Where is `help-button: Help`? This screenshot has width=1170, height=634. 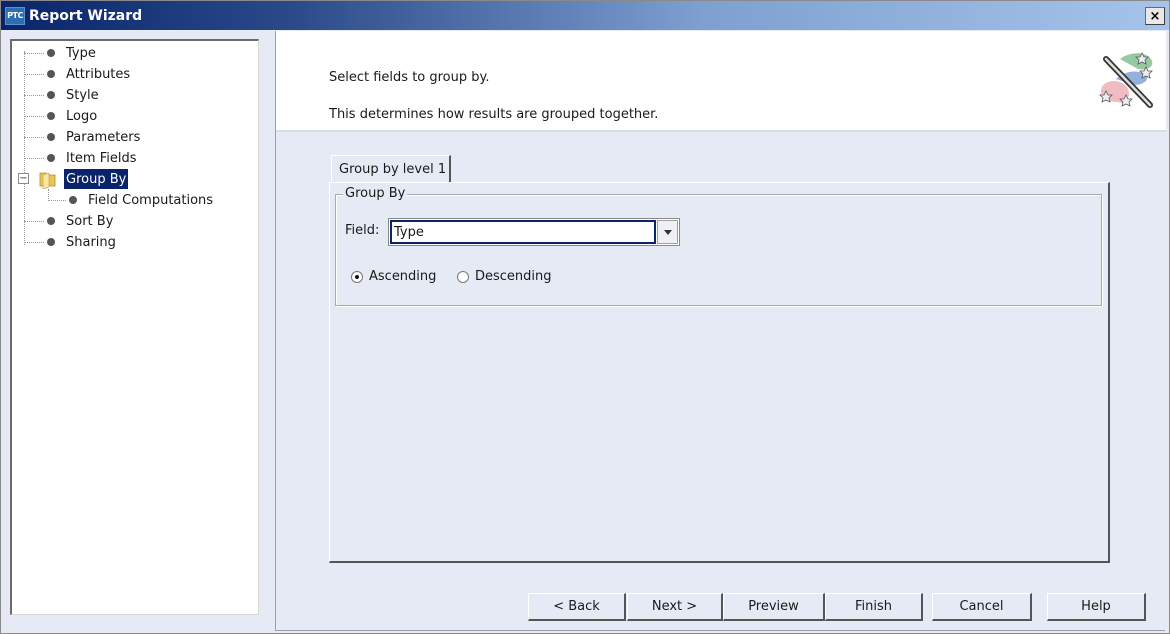 help-button: Help is located at coordinates (1096, 607).